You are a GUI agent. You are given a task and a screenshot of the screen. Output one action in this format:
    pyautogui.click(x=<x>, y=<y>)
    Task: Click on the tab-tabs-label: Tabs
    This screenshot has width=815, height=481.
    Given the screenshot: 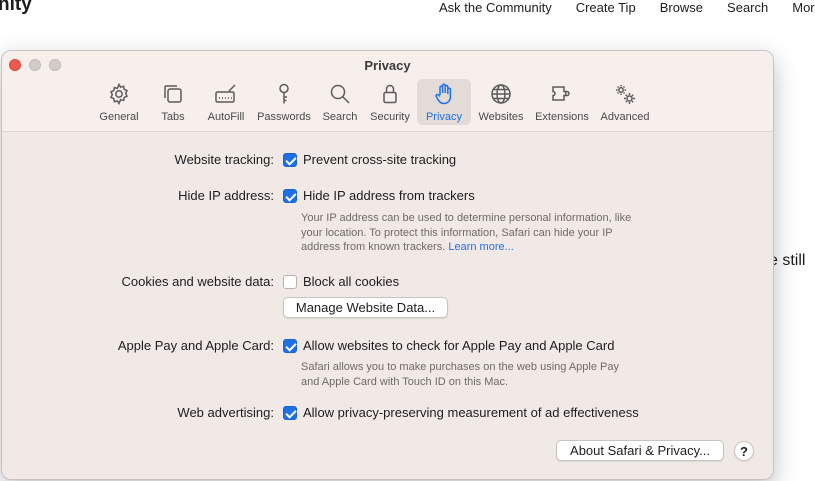 What is the action you would take?
    pyautogui.click(x=173, y=117)
    